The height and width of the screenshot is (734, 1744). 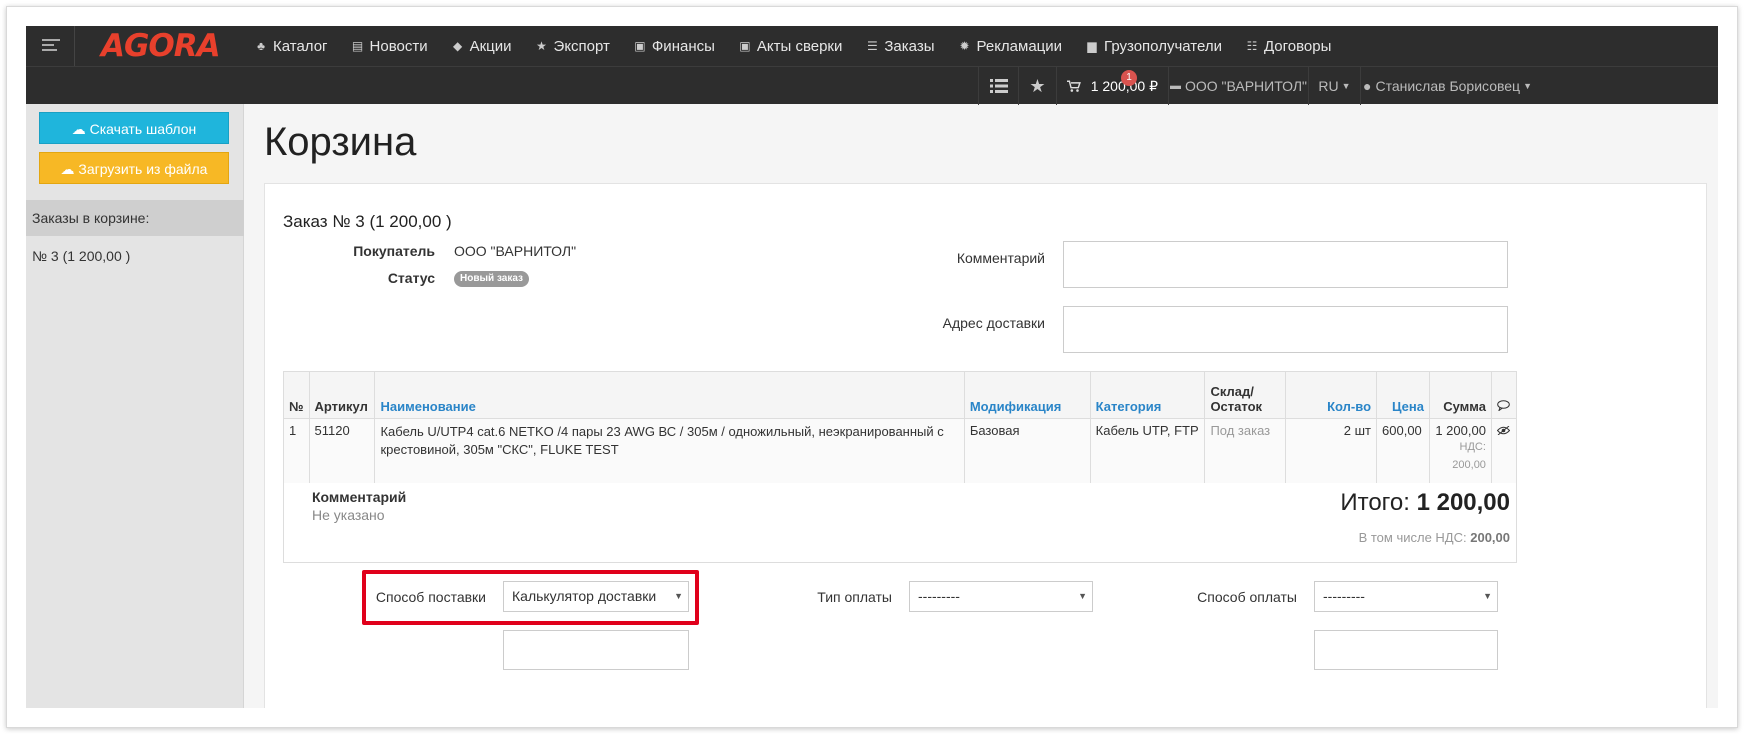 I want to click on cell-category: Кабель UTP, FTP, so click(x=1147, y=451).